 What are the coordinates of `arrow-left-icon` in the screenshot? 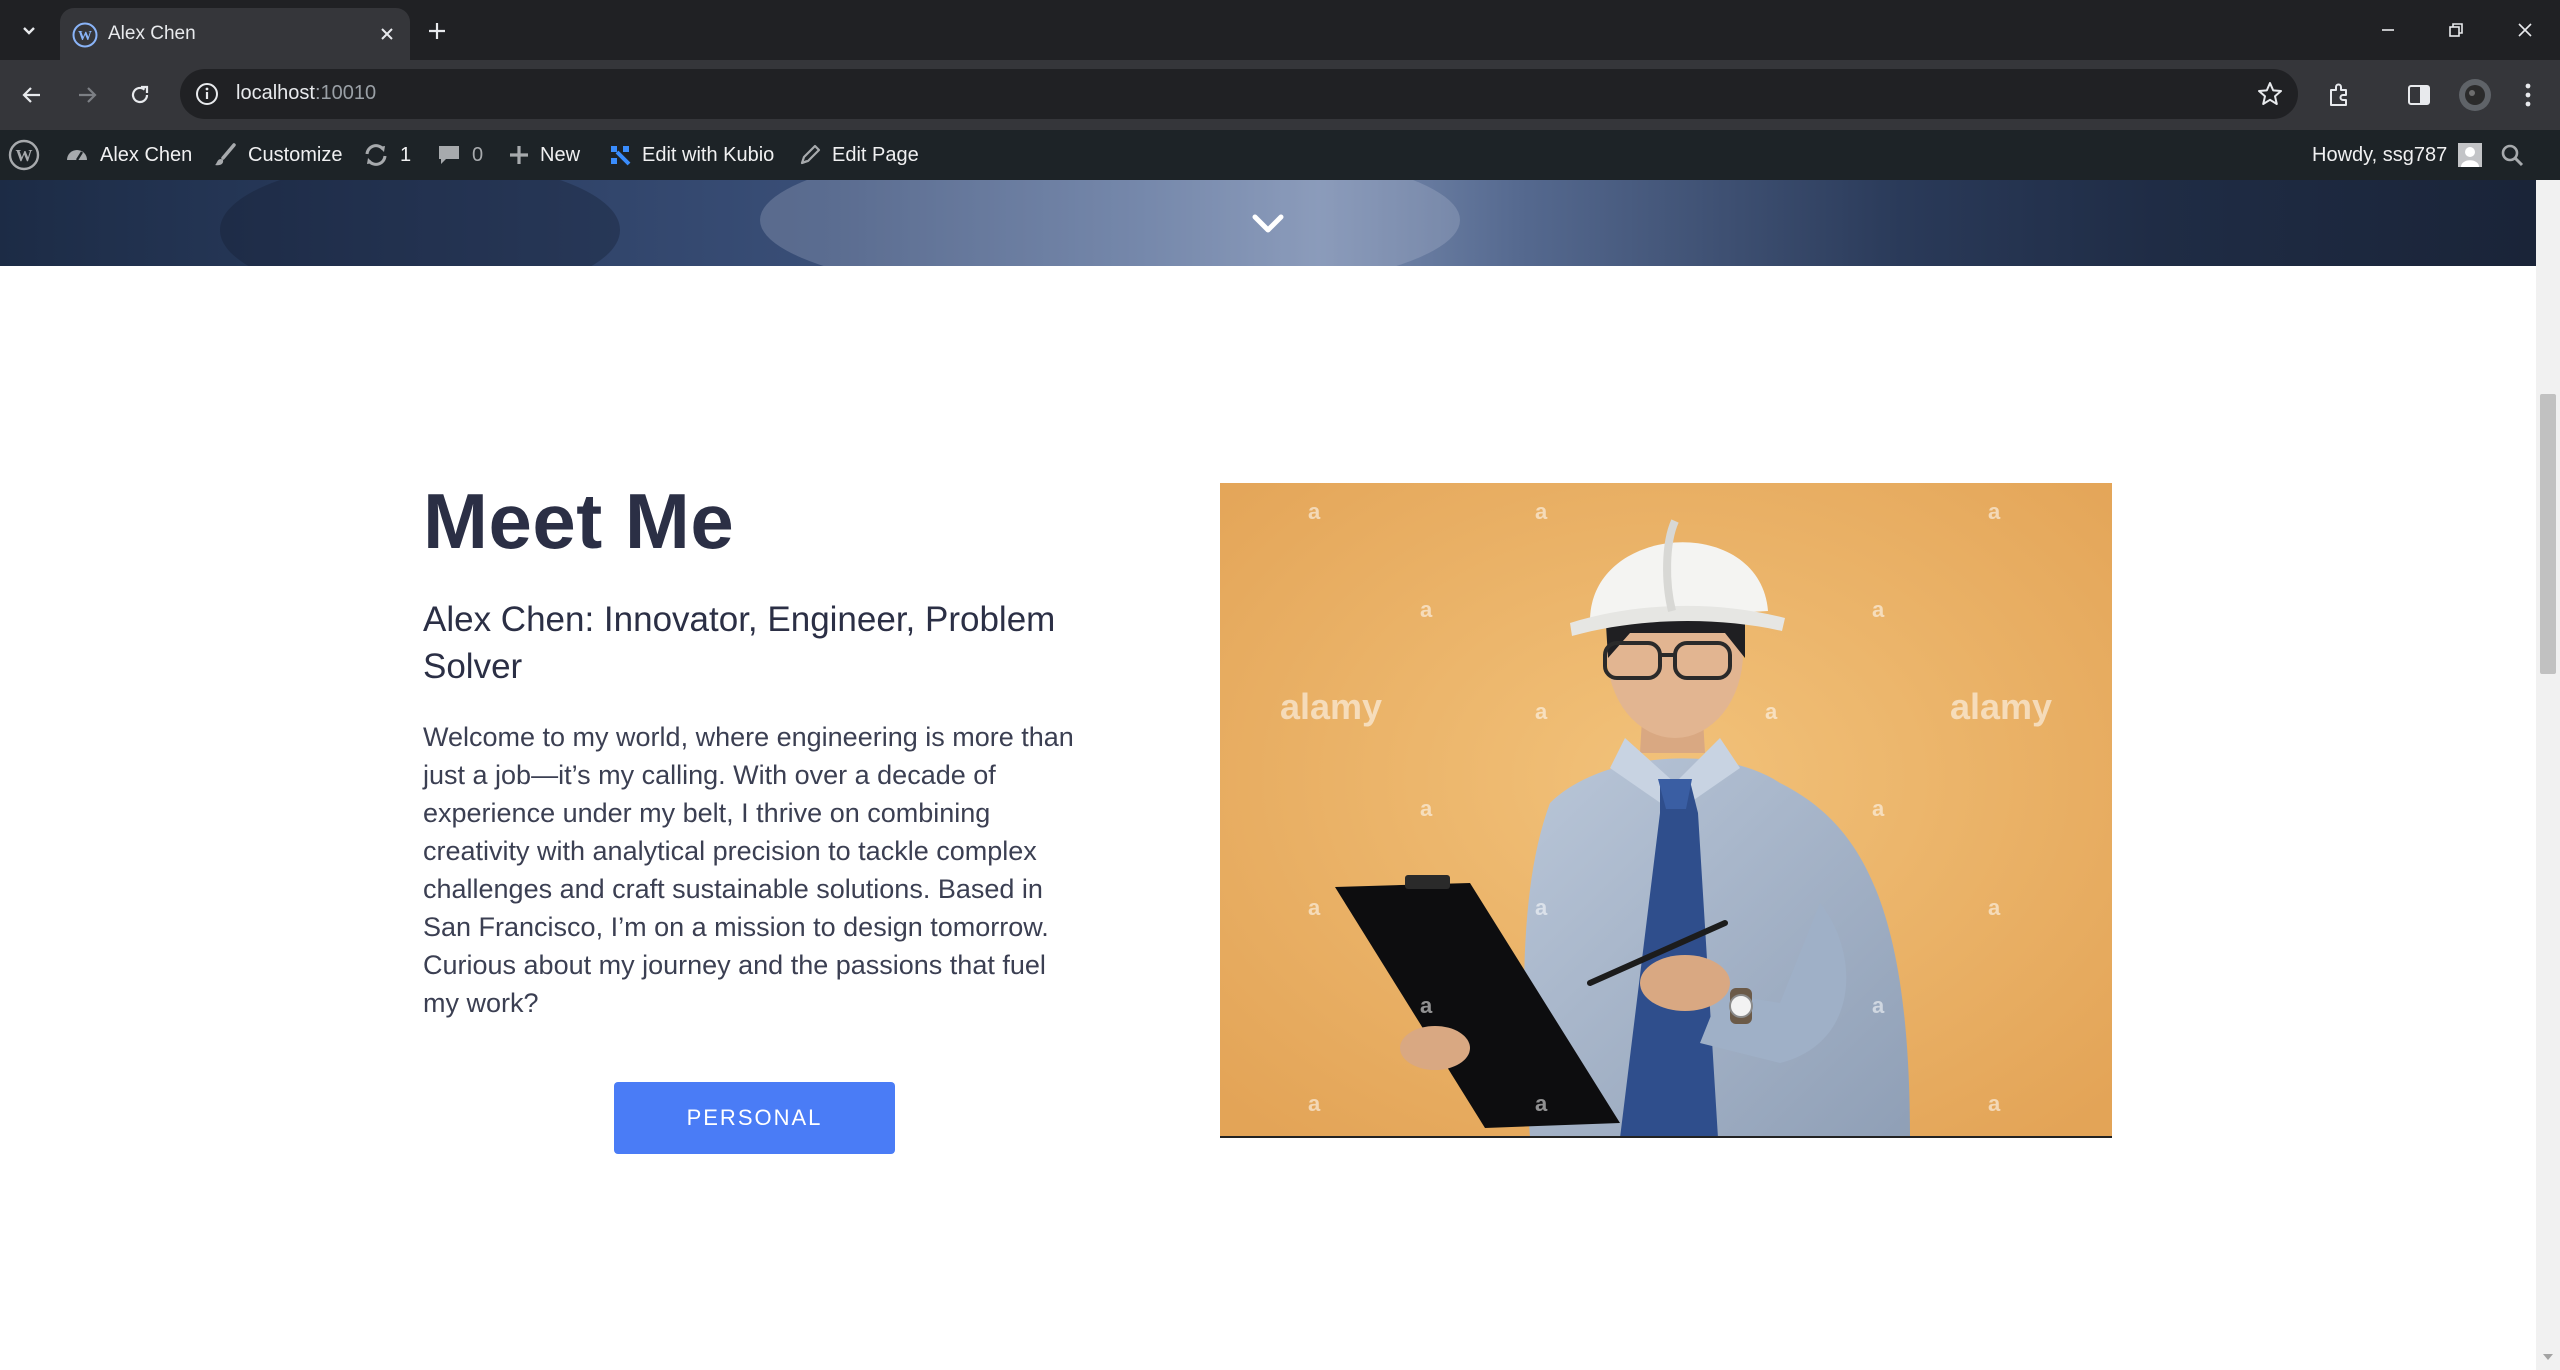 It's located at (31, 95).